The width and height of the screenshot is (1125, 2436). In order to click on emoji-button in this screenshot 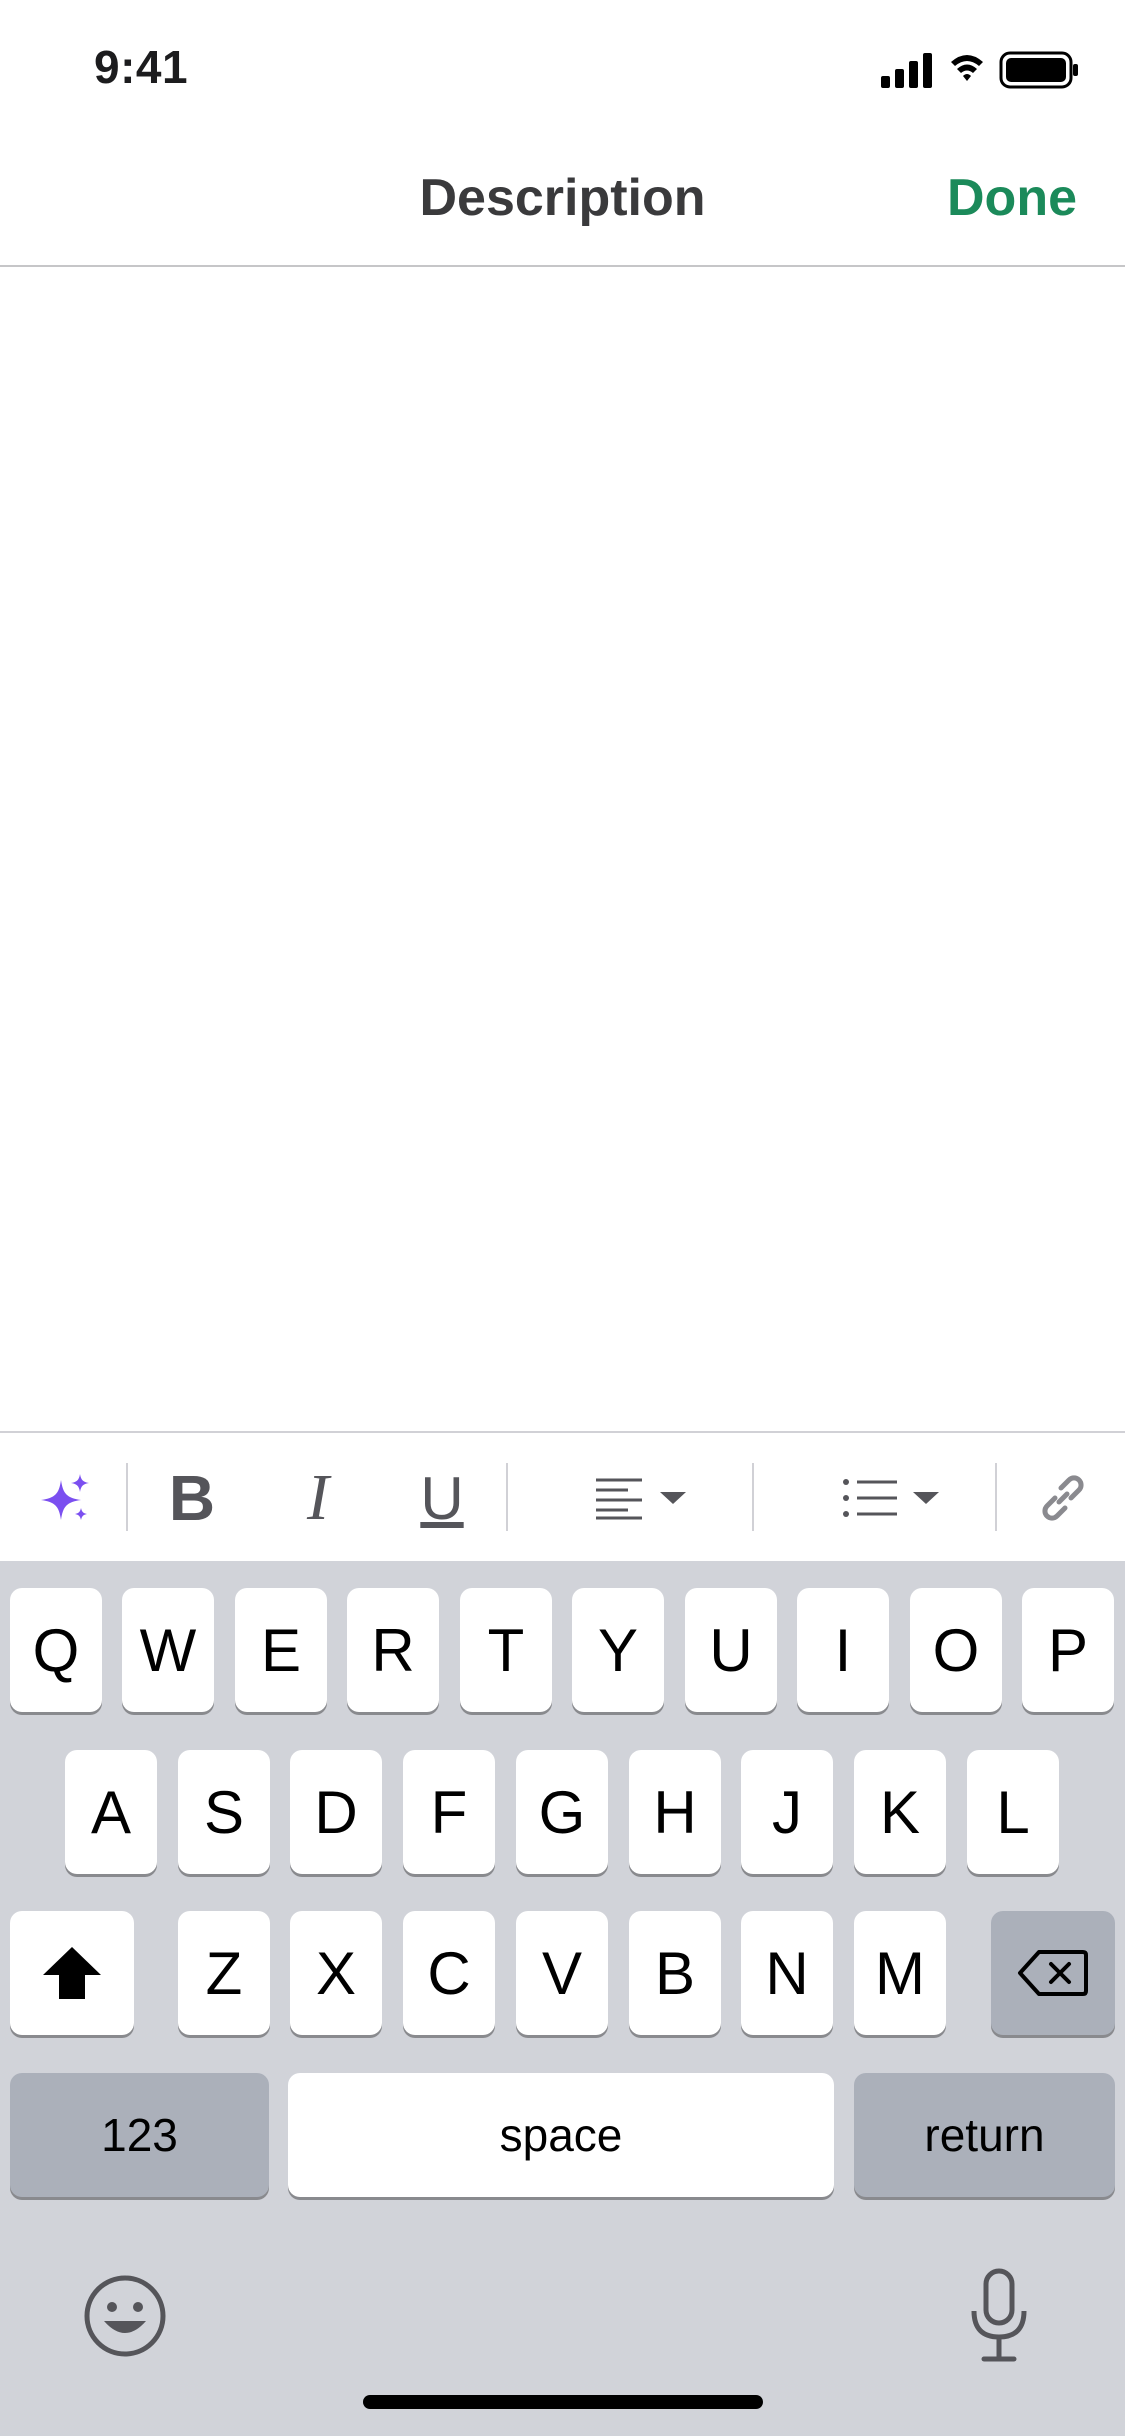, I will do `click(125, 2316)`.